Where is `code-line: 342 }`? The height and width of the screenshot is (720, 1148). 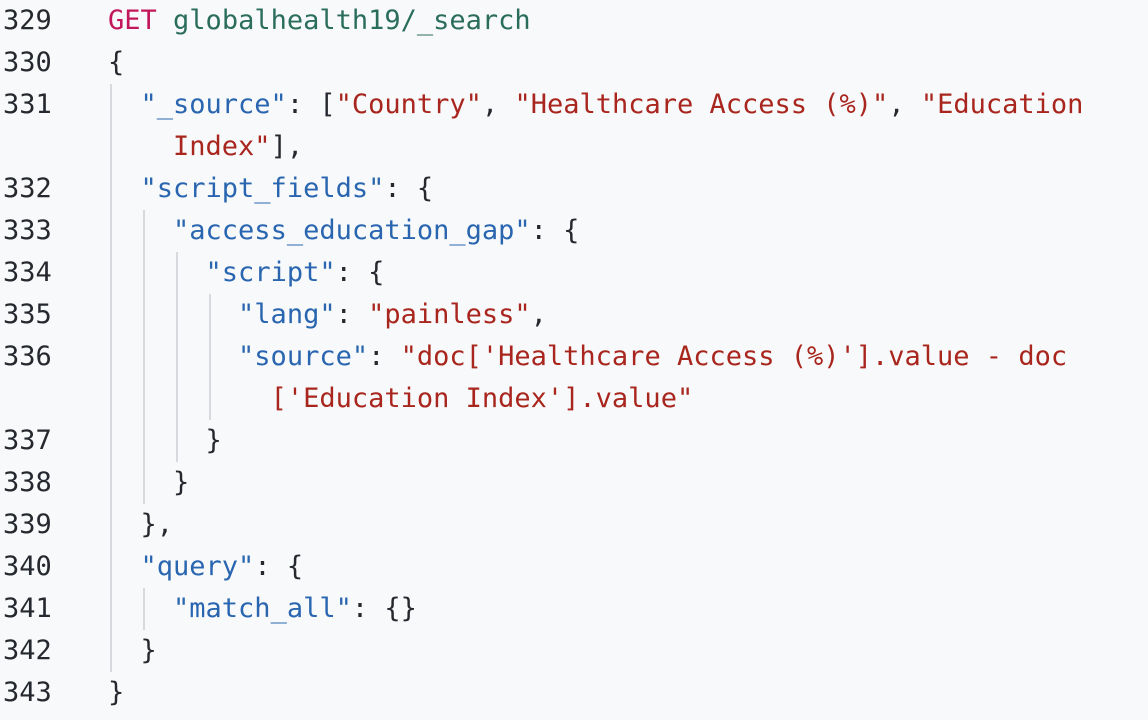 code-line: 342 } is located at coordinates (574, 651).